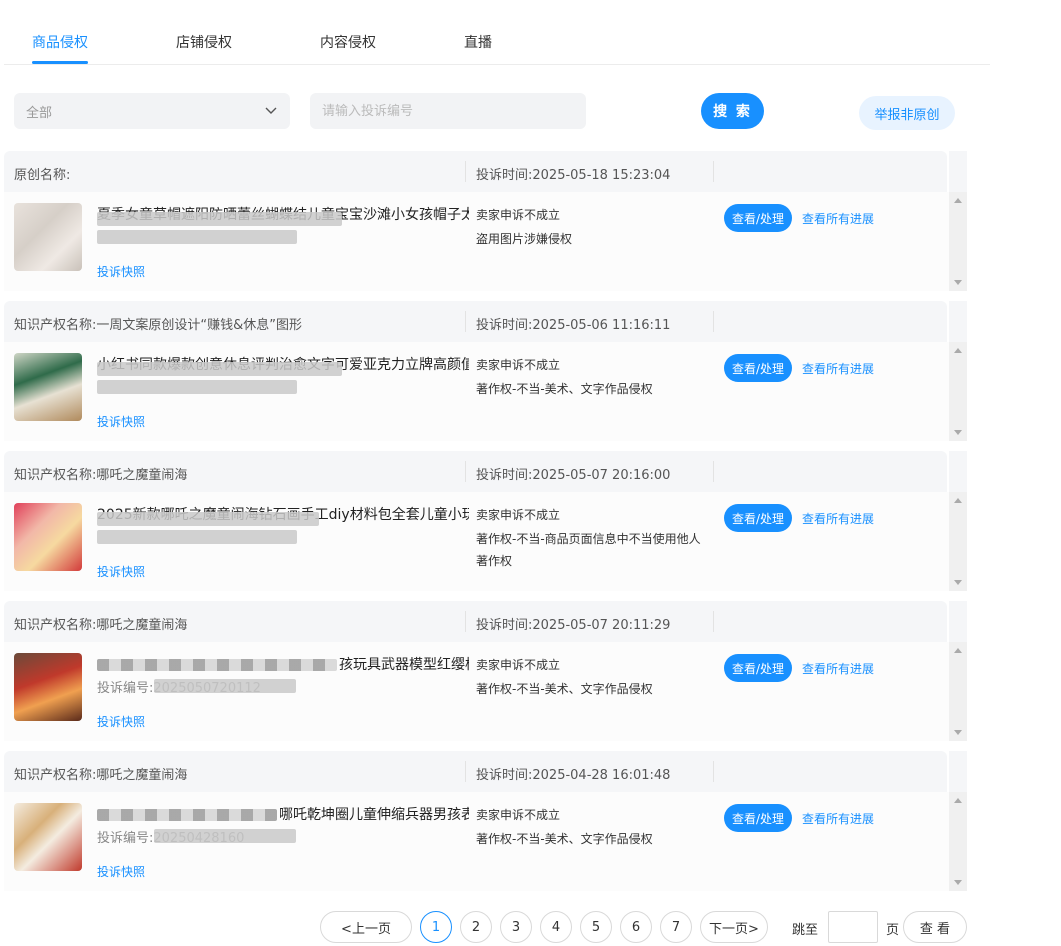  I want to click on complaint-time: 投诉时间:2025-05-07 20:16:00, so click(573, 475).